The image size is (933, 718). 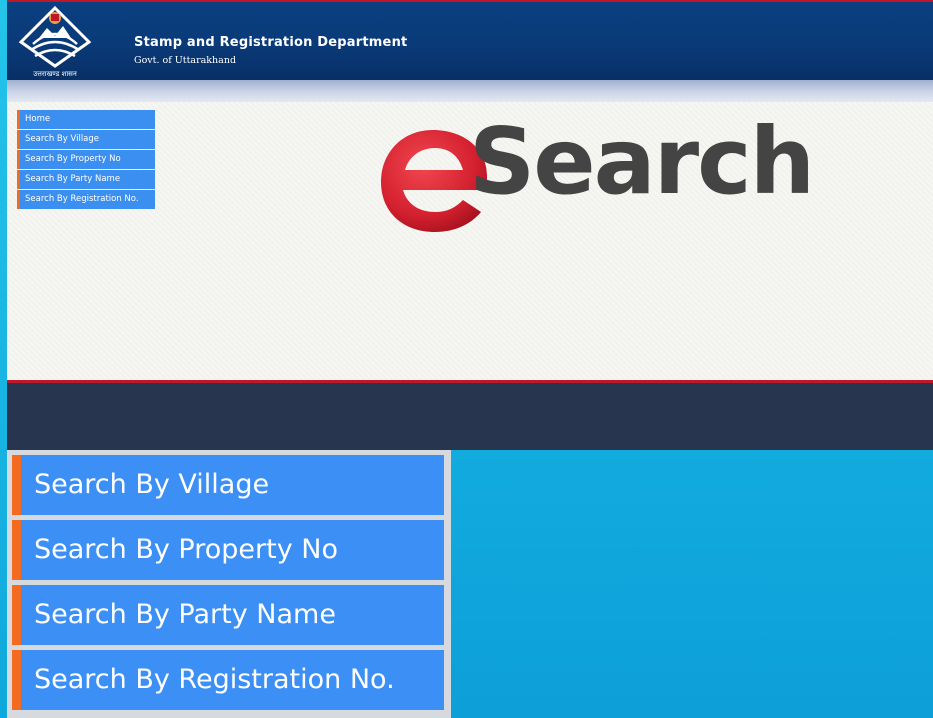 I want to click on department-title: Stamp and Registration Department, so click(x=271, y=42).